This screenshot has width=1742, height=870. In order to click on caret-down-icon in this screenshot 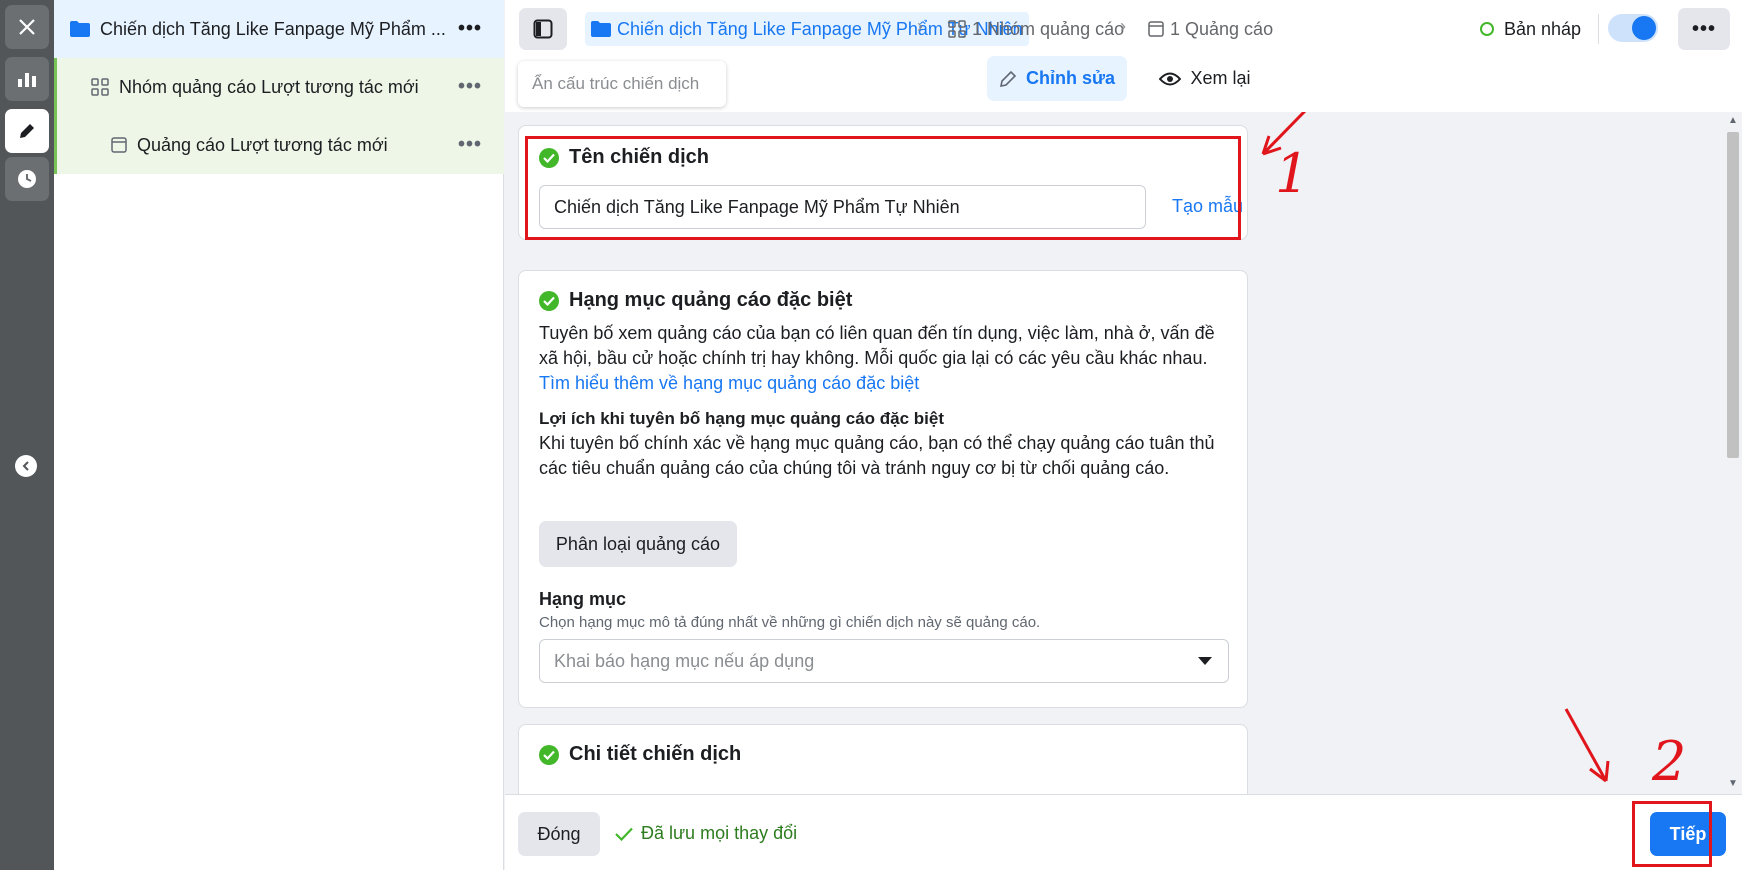, I will do `click(1205, 661)`.